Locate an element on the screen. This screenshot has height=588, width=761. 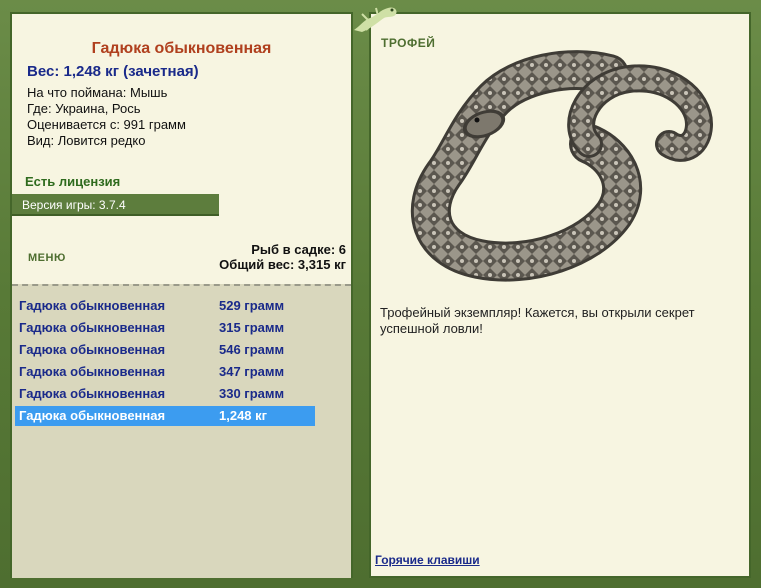
catch-row-selected: Гадюка обыкновенная 1,248 кг is located at coordinates (165, 416).